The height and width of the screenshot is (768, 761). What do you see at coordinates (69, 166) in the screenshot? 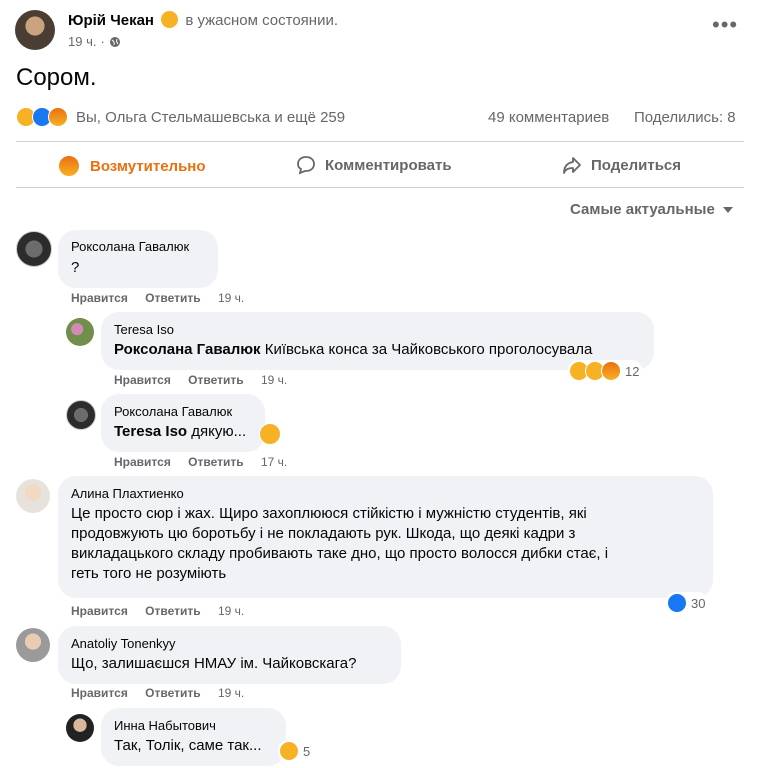
I see `angry-icon` at bounding box center [69, 166].